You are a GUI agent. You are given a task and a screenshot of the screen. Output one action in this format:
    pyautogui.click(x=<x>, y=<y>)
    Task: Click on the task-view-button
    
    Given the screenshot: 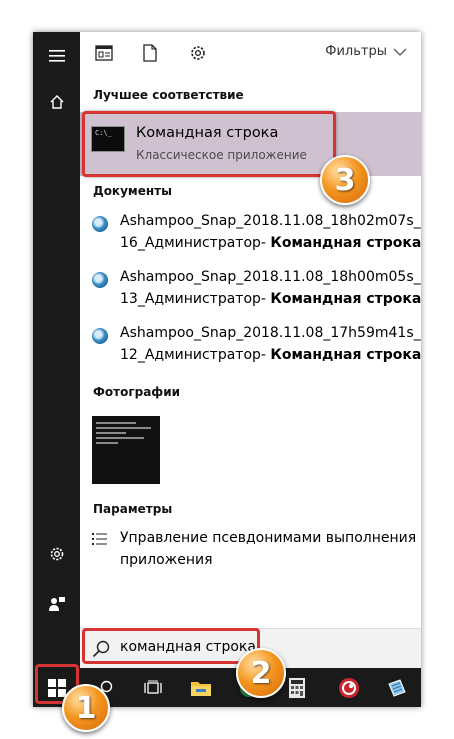 What is the action you would take?
    pyautogui.click(x=153, y=687)
    